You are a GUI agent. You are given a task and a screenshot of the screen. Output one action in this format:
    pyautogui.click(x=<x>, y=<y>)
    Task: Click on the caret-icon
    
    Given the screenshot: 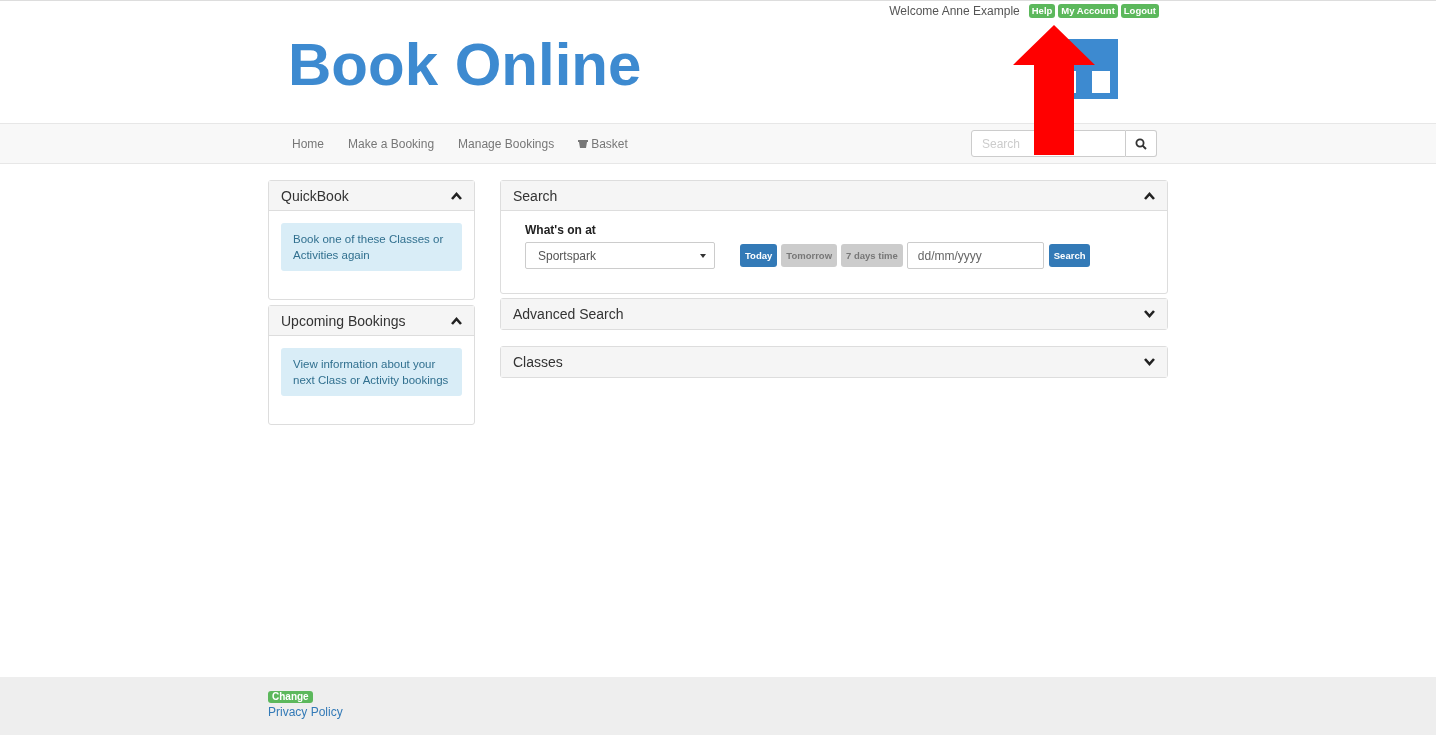 What is the action you would take?
    pyautogui.click(x=703, y=255)
    